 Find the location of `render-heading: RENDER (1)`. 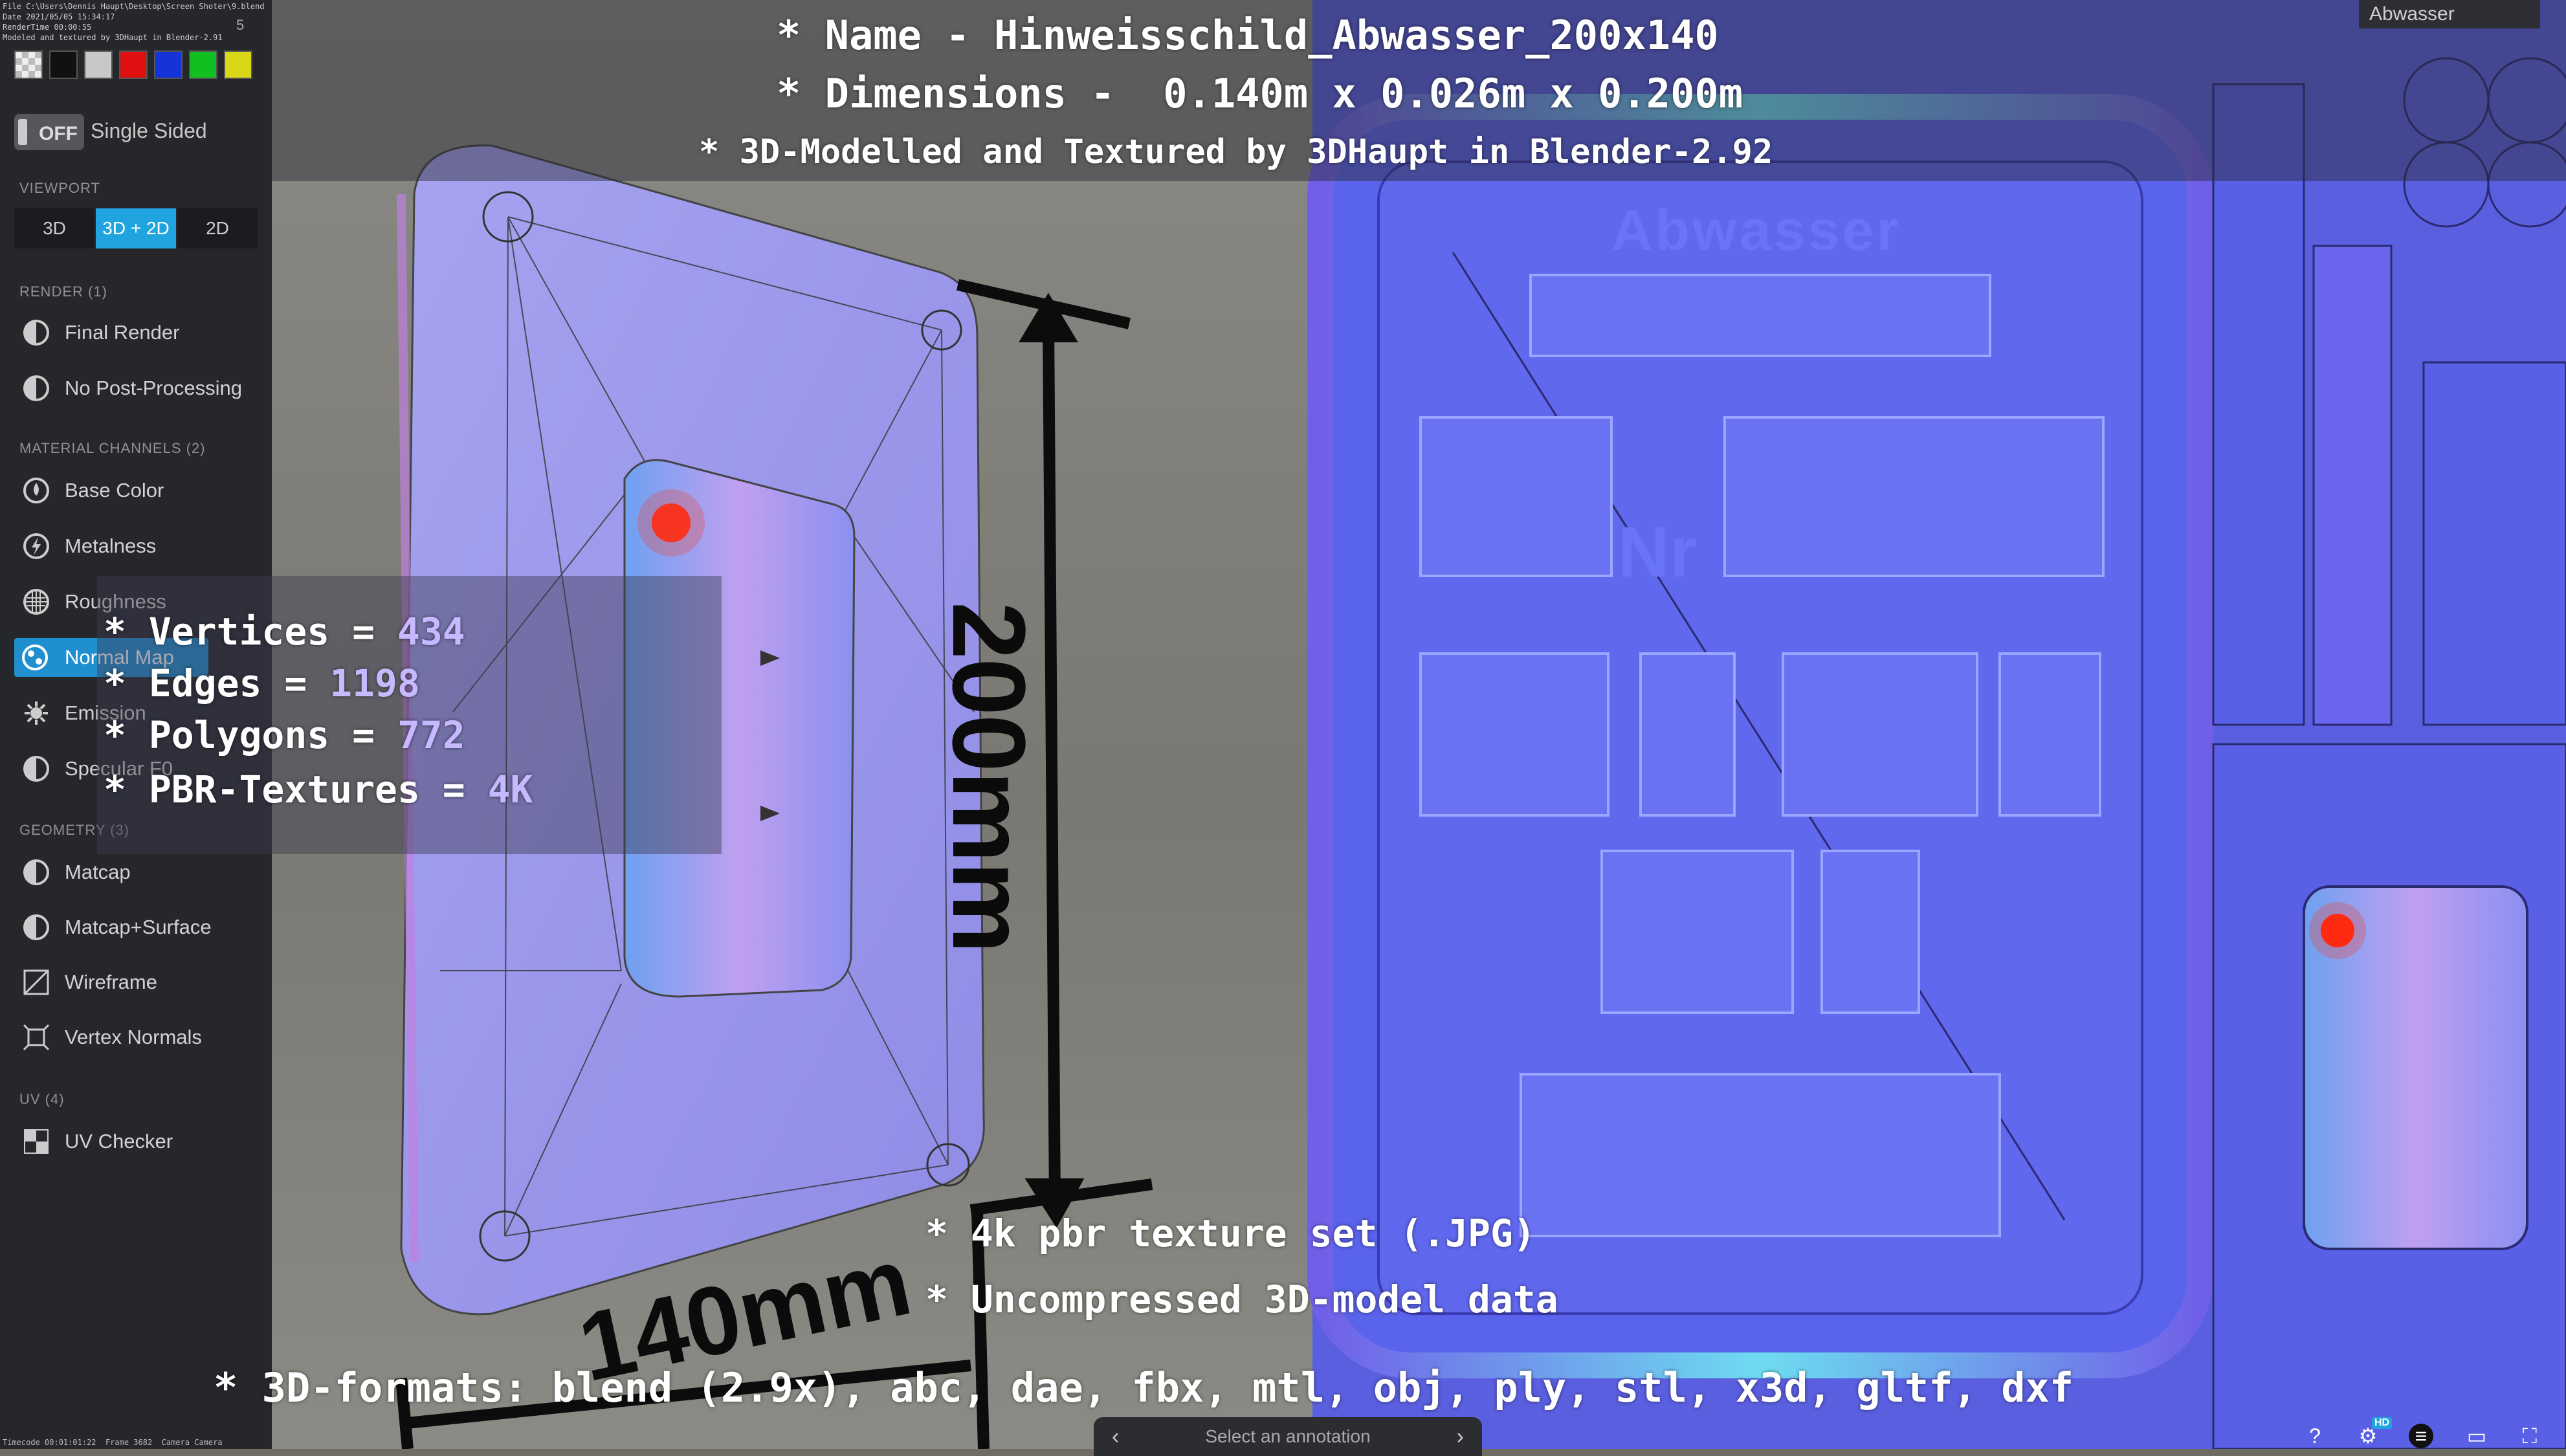

render-heading: RENDER (1) is located at coordinates (63, 291).